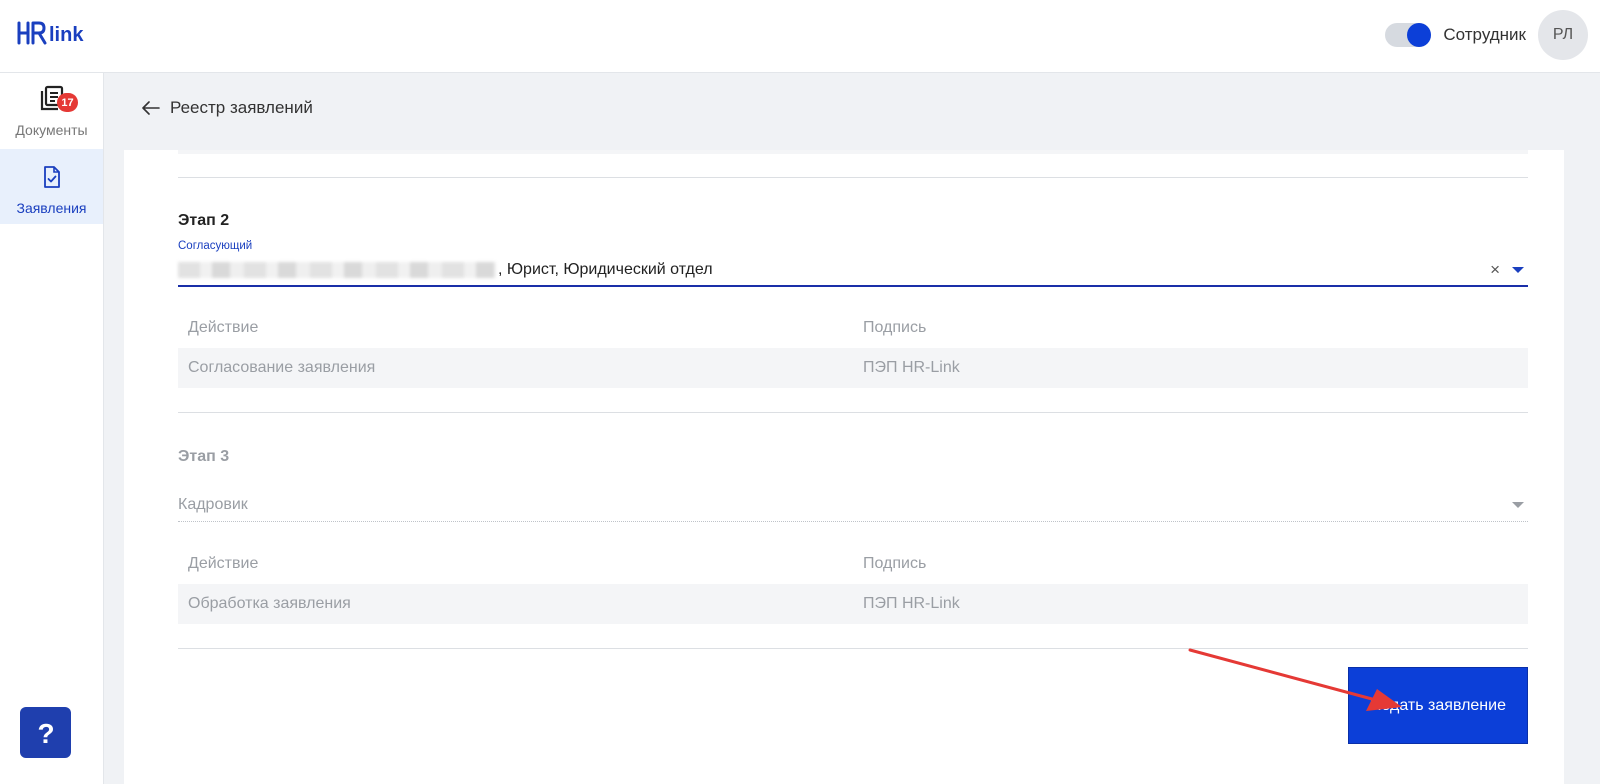 Image resolution: width=1600 pixels, height=784 pixels. Describe the element at coordinates (282, 367) in the screenshot. I see `table-cell-action: Согласование заявления` at that location.